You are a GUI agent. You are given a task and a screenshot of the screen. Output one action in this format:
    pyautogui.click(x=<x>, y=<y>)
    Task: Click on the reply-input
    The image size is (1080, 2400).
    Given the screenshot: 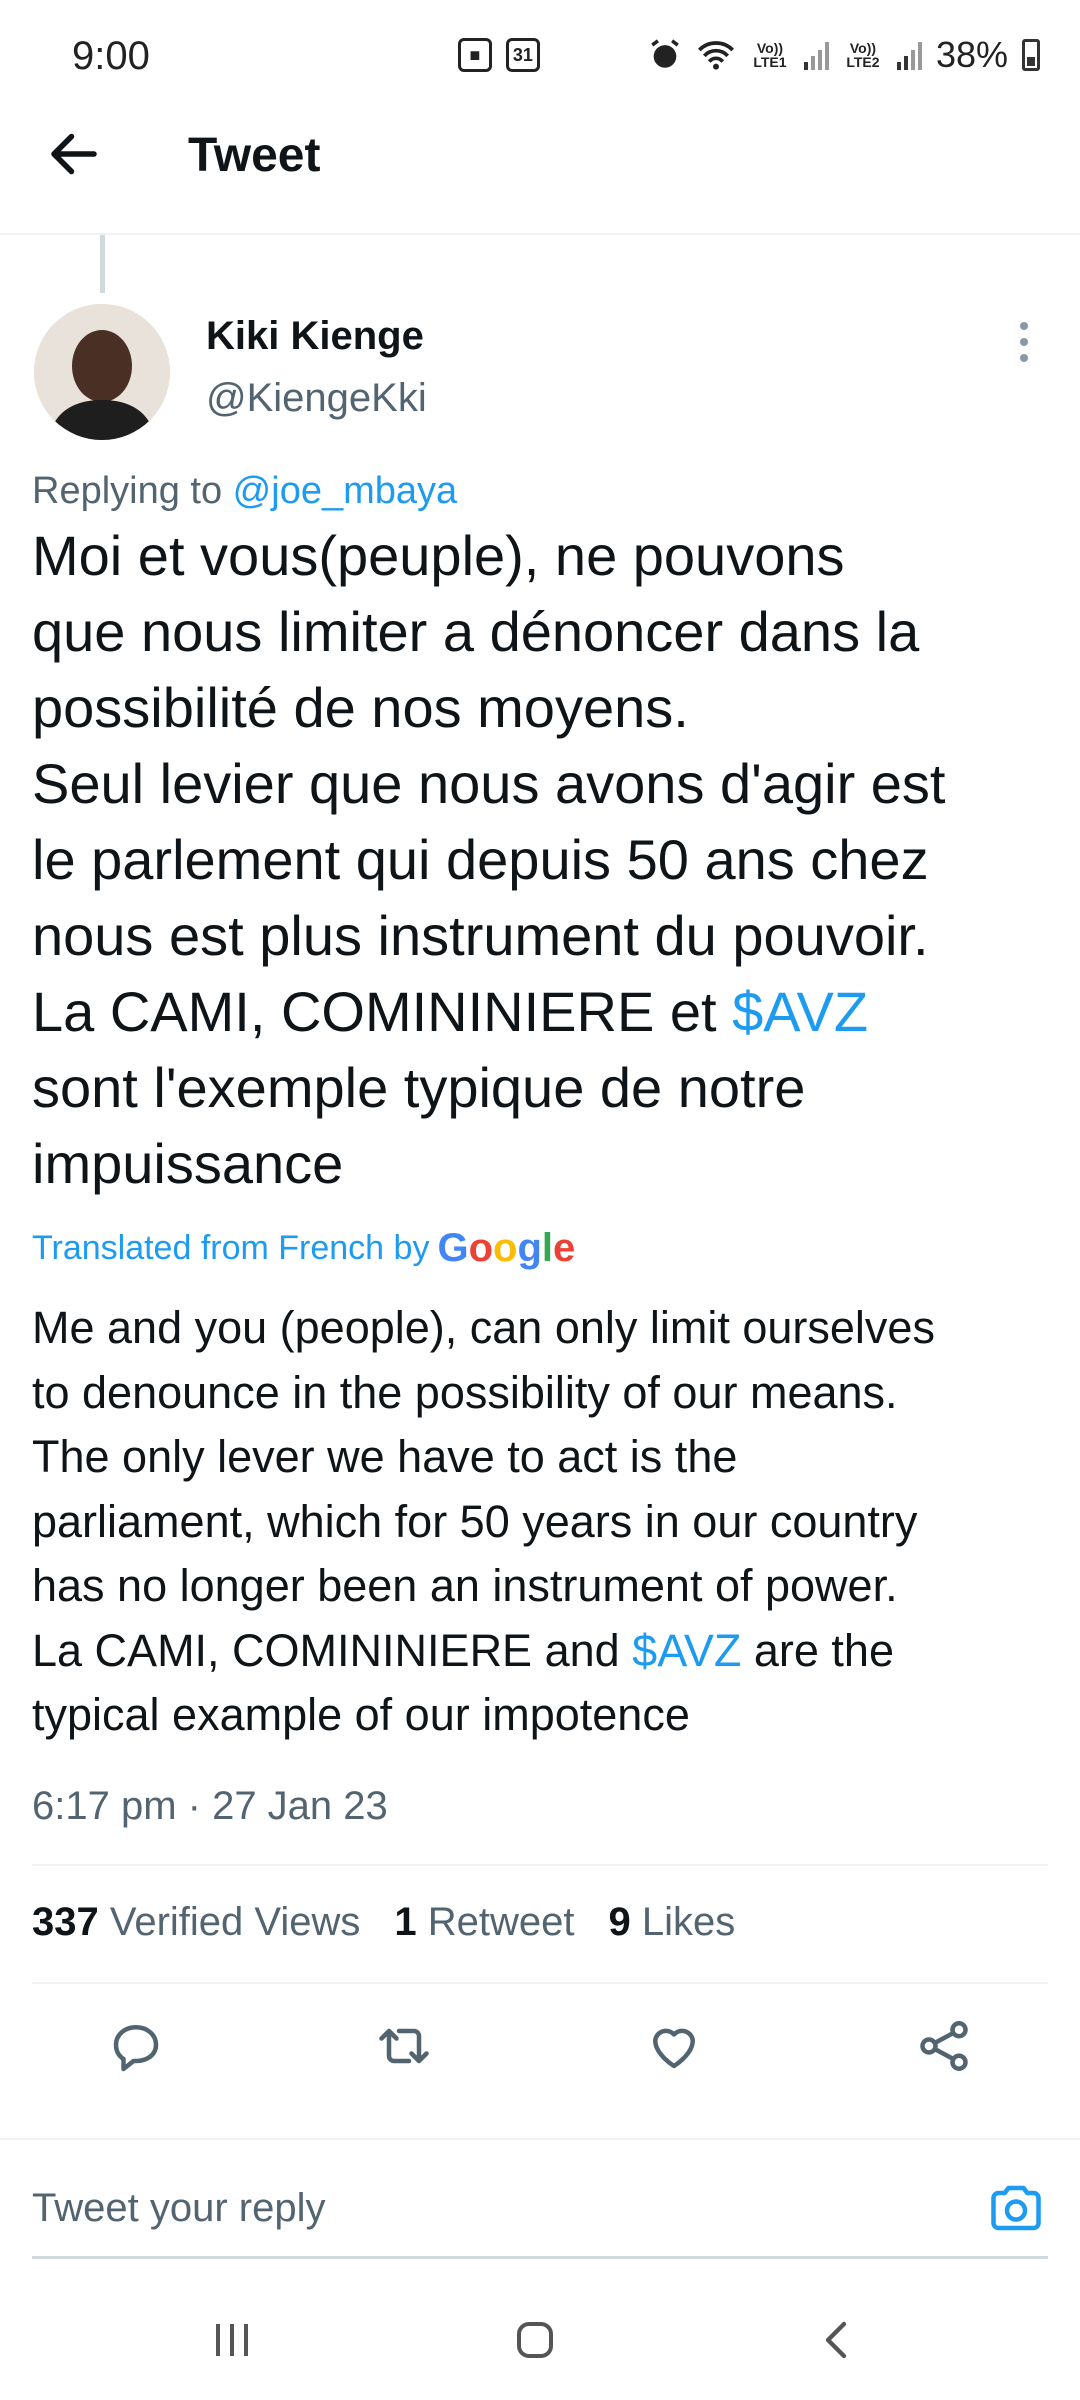 What is the action you would take?
    pyautogui.click(x=512, y=2208)
    